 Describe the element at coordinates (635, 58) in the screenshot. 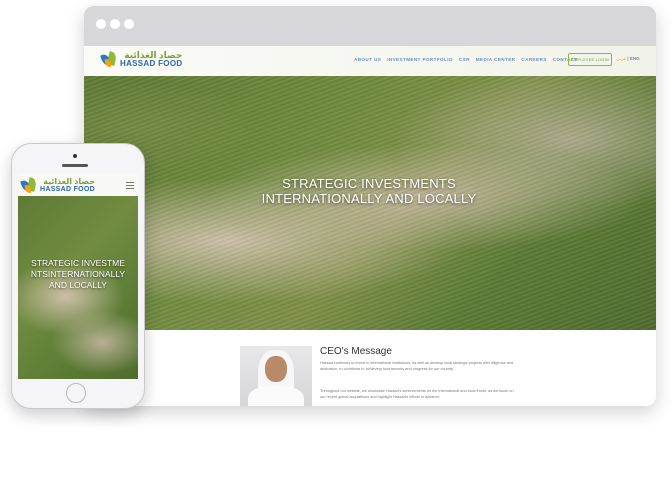

I see `lang-english-link: ENG` at that location.